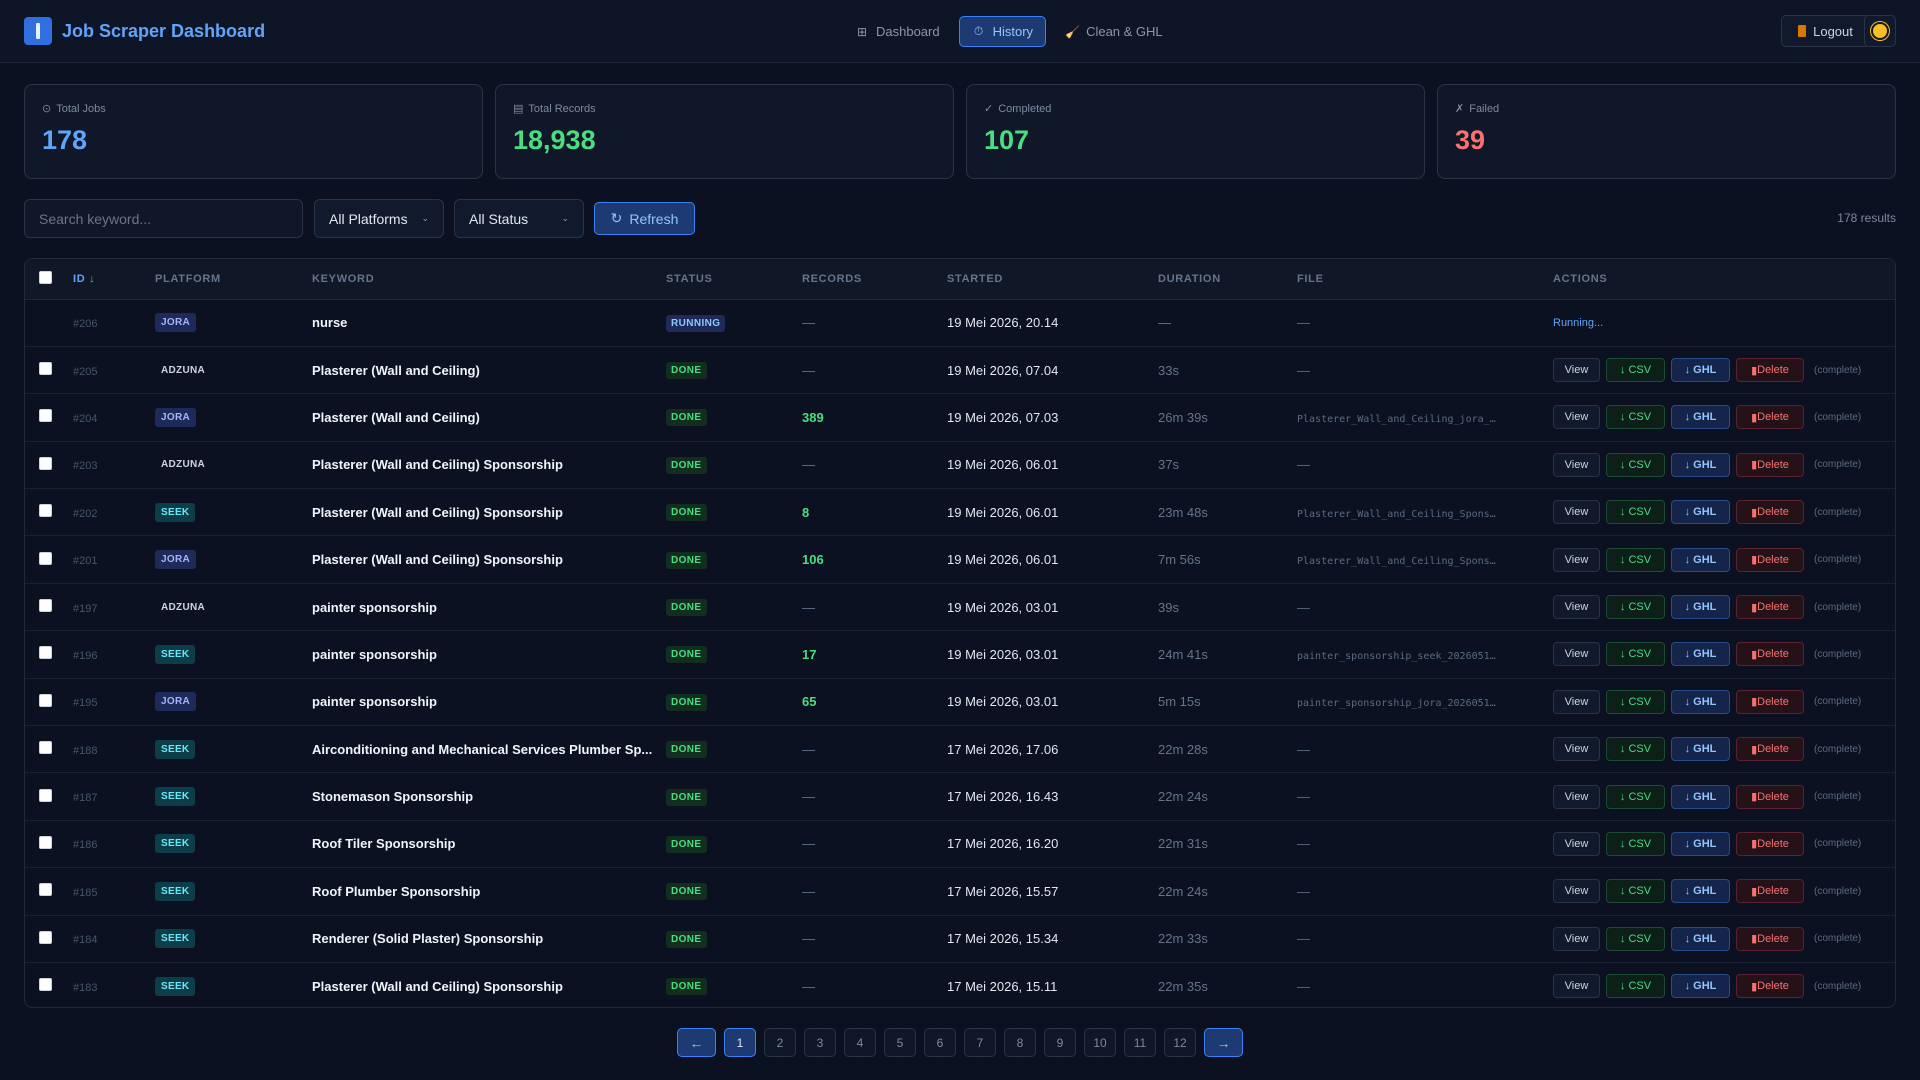 The width and height of the screenshot is (1920, 1080). I want to click on next-page-button: →, so click(1223, 1042).